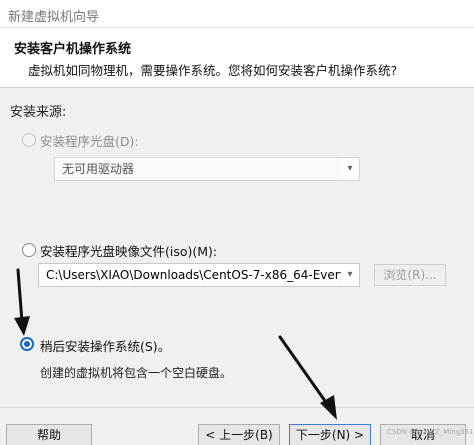 The height and width of the screenshot is (445, 474). Describe the element at coordinates (22, 302) in the screenshot. I see `annotation-arrow-left` at that location.